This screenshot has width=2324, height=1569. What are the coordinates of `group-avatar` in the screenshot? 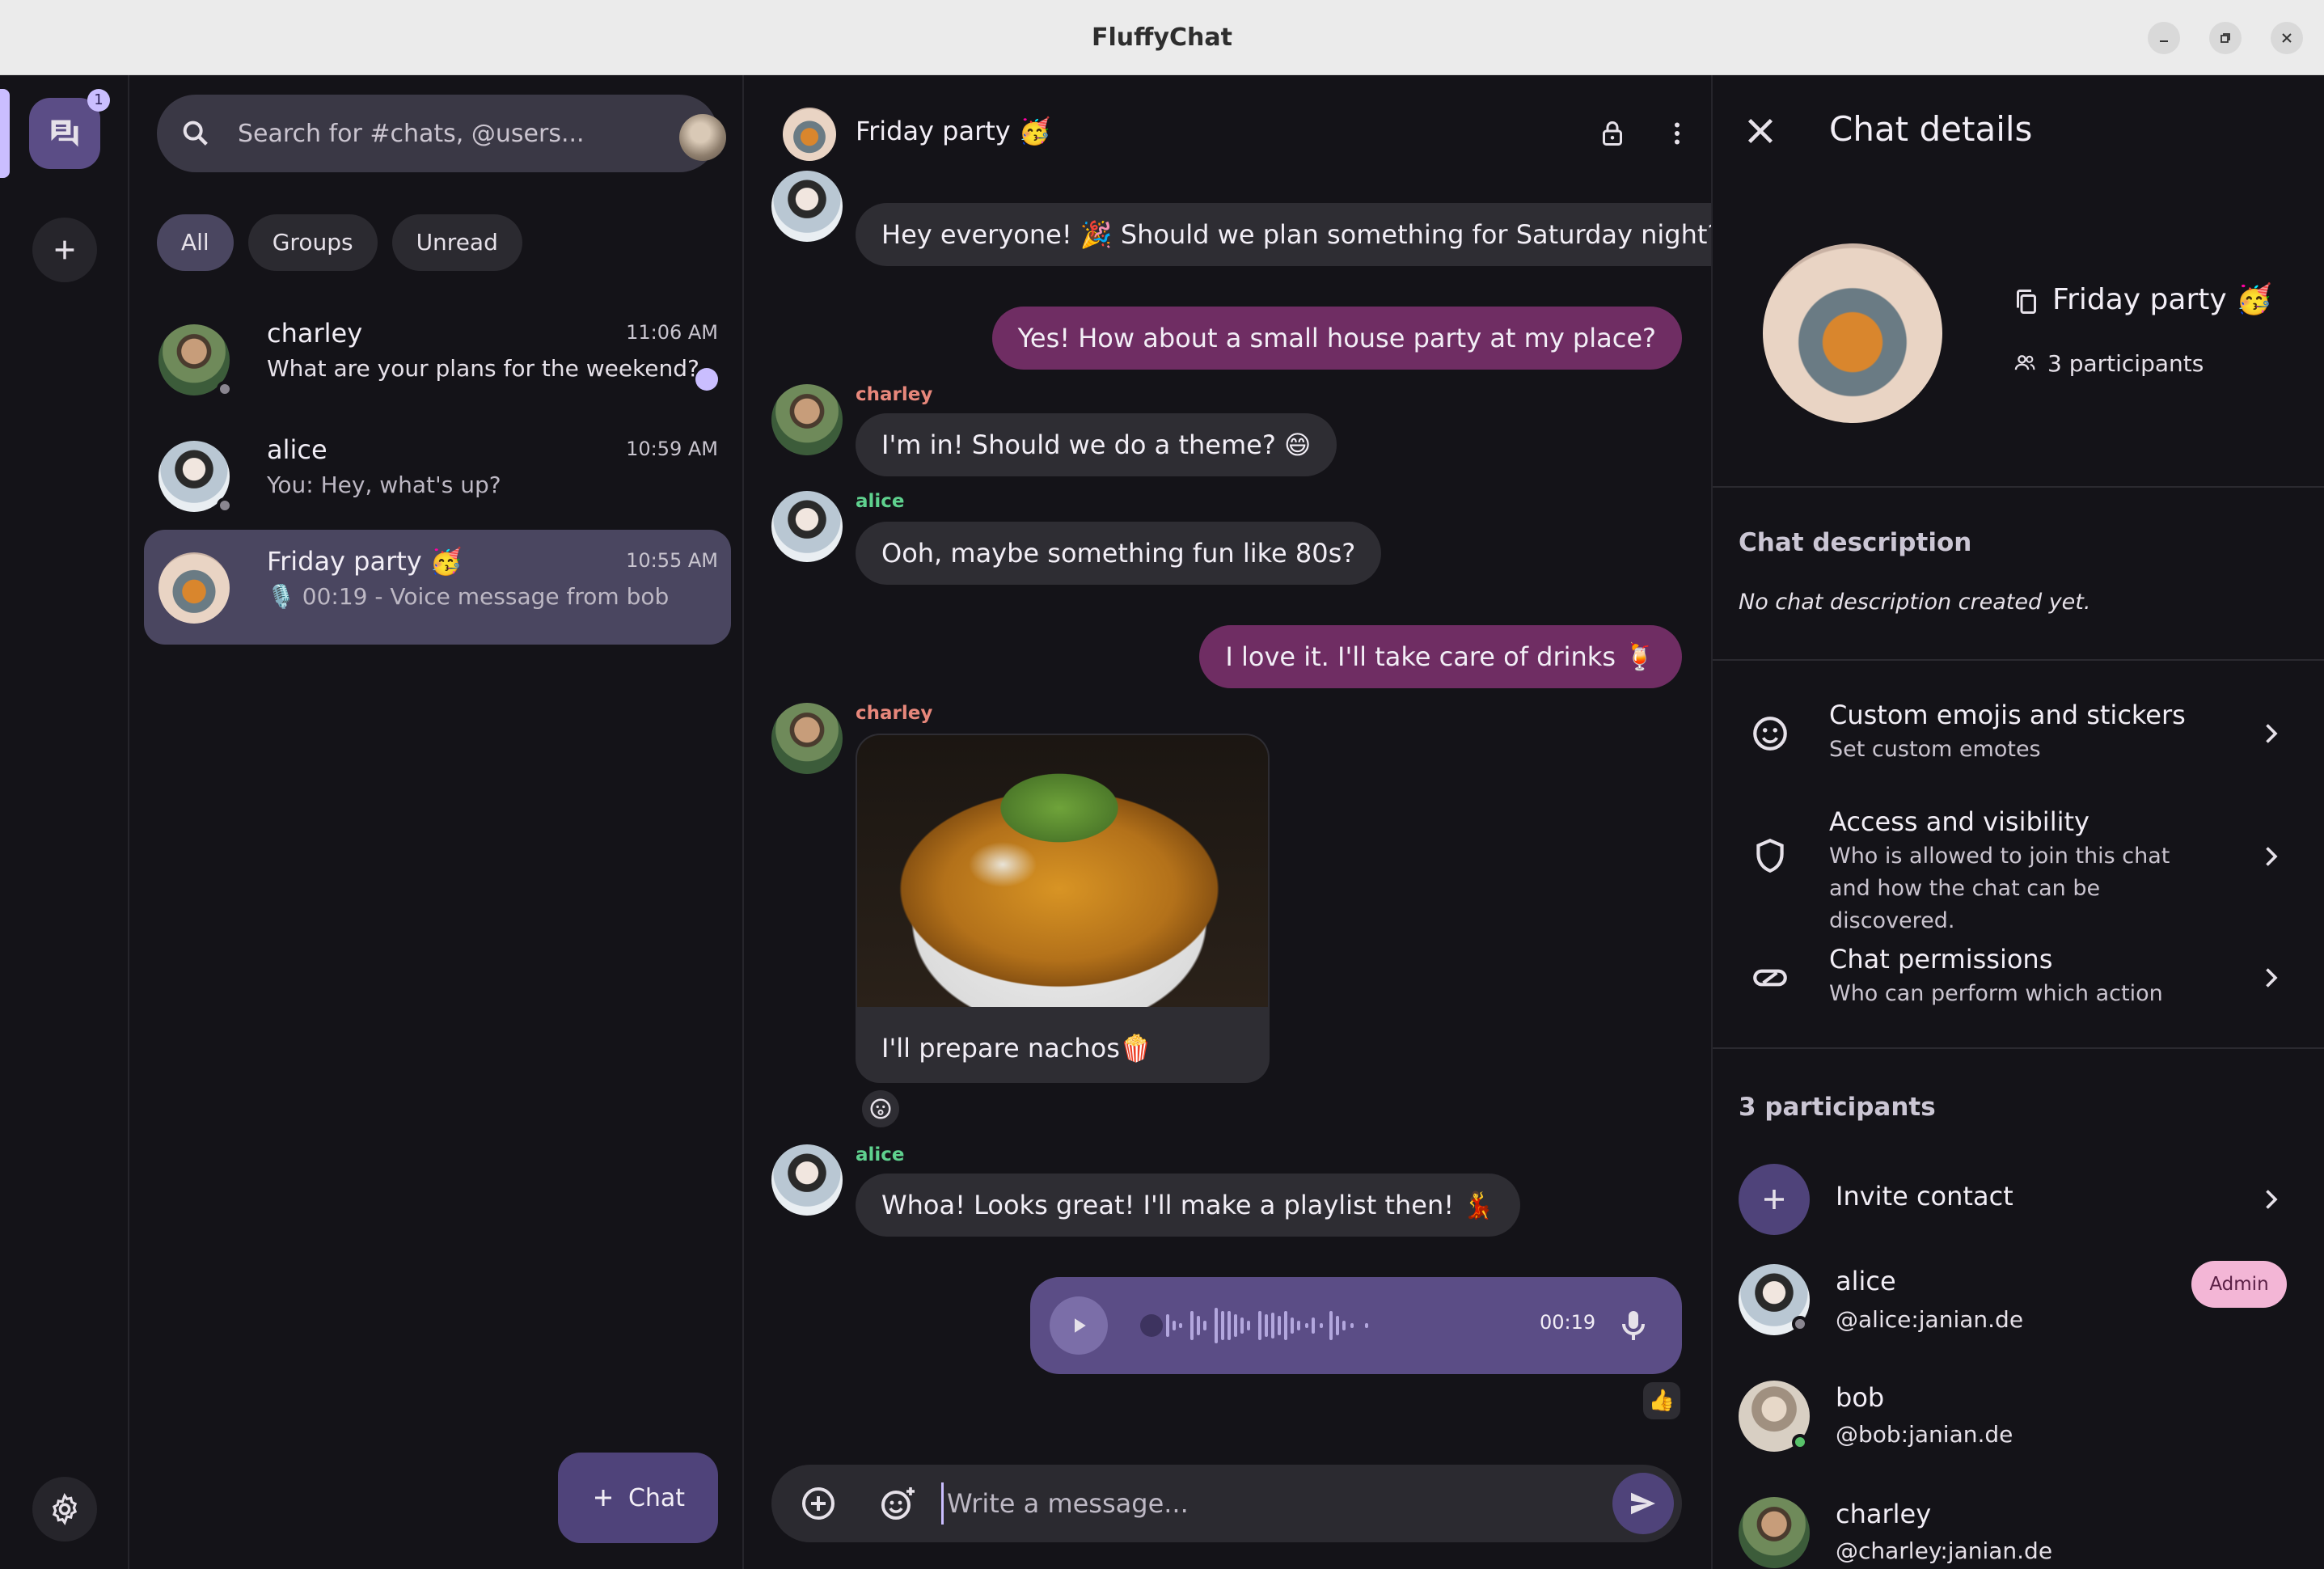 It's located at (1852, 333).